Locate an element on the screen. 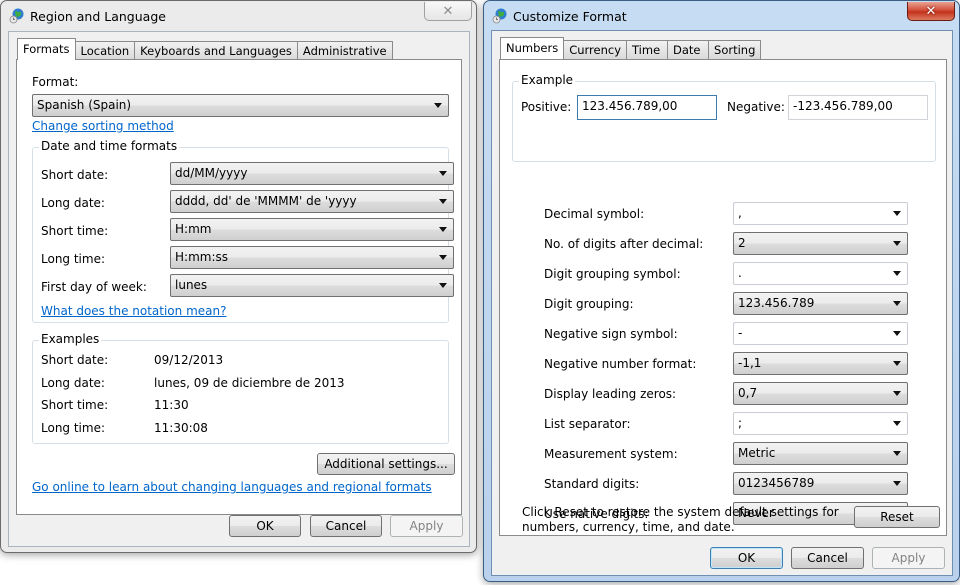  tab-numbers: Numbers is located at coordinates (532, 48).